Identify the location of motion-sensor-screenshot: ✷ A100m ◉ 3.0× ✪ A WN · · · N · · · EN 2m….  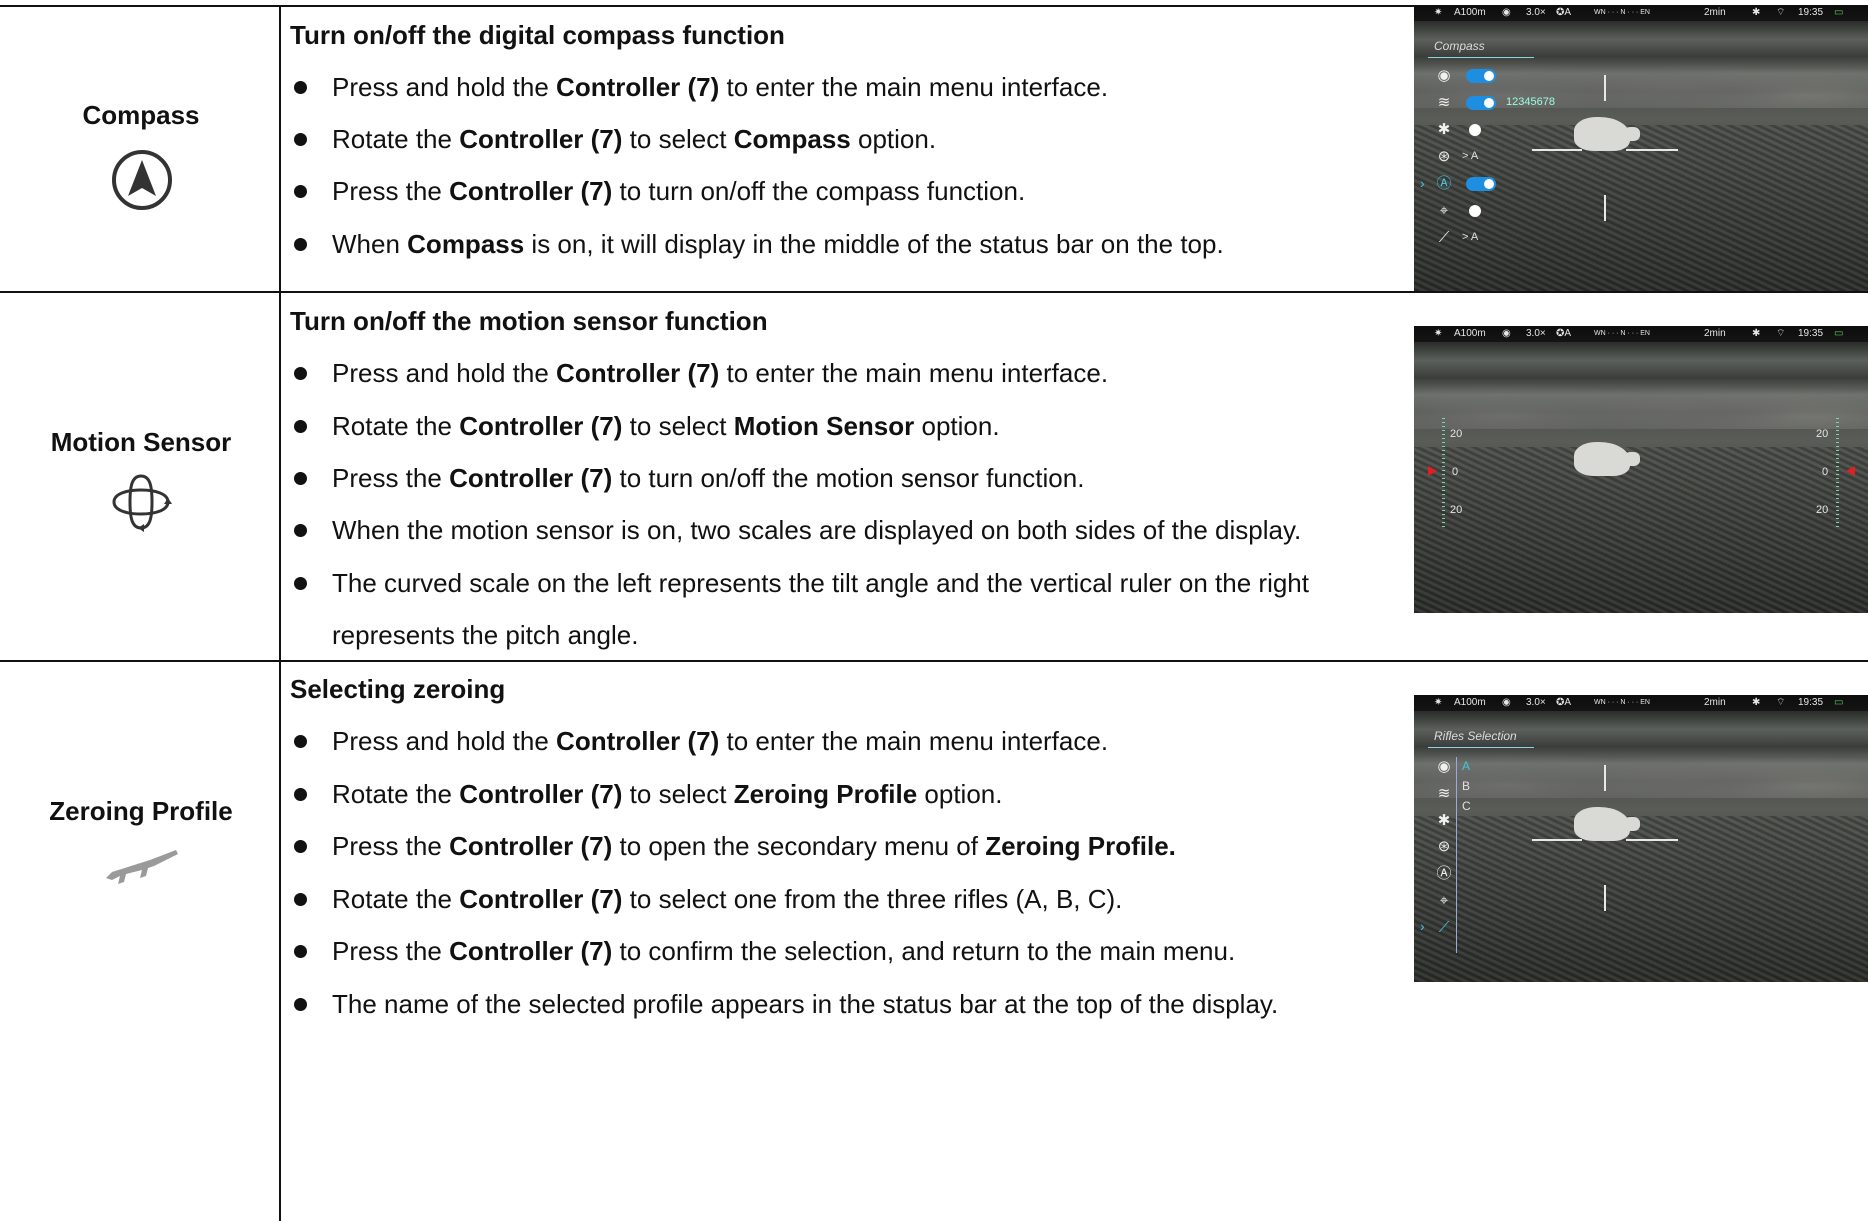
(1641, 469).